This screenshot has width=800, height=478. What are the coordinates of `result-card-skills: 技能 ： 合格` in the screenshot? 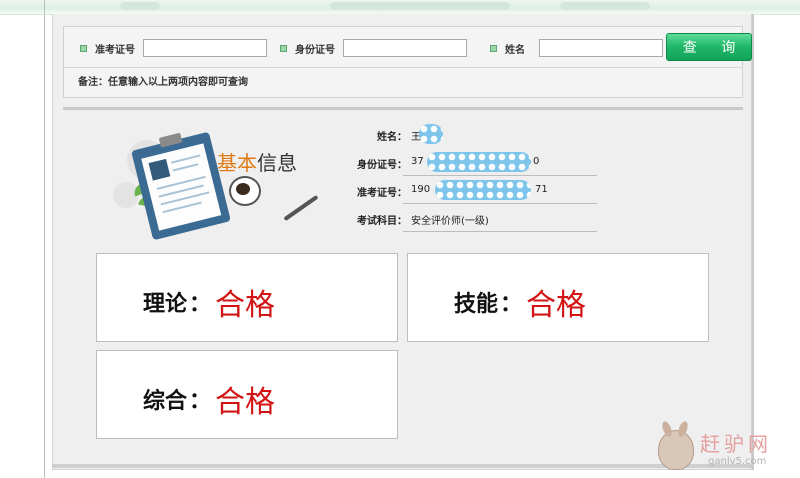 It's located at (558, 297).